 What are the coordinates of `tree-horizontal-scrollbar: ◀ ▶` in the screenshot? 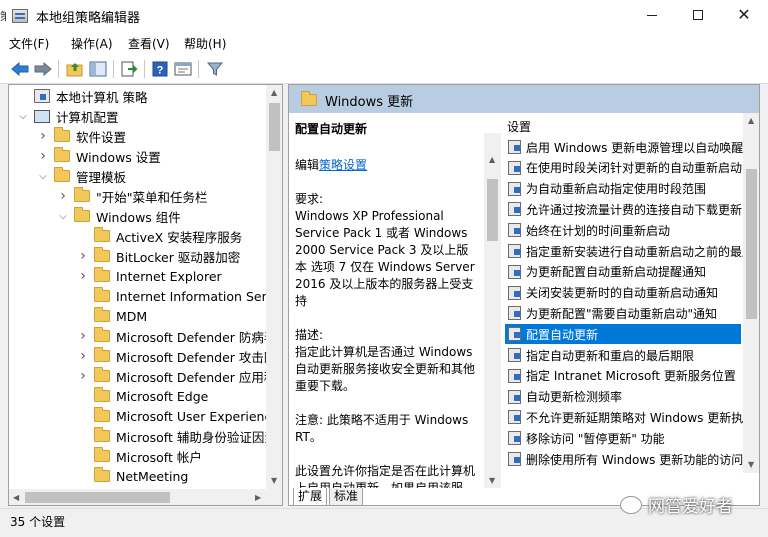 It's located at (145, 497).